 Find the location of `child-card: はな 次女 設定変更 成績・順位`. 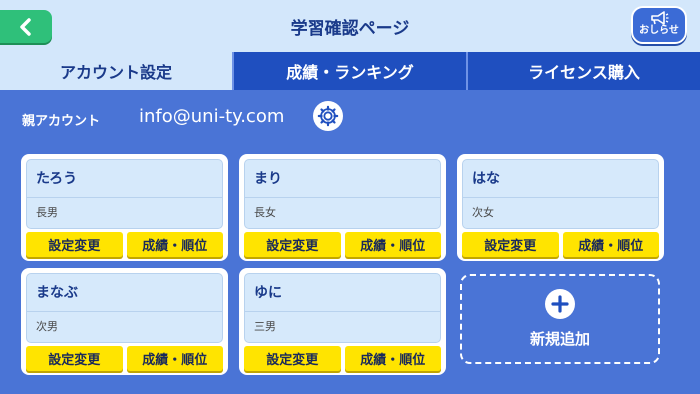

child-card: はな 次女 設定変更 成績・順位 is located at coordinates (560, 207).